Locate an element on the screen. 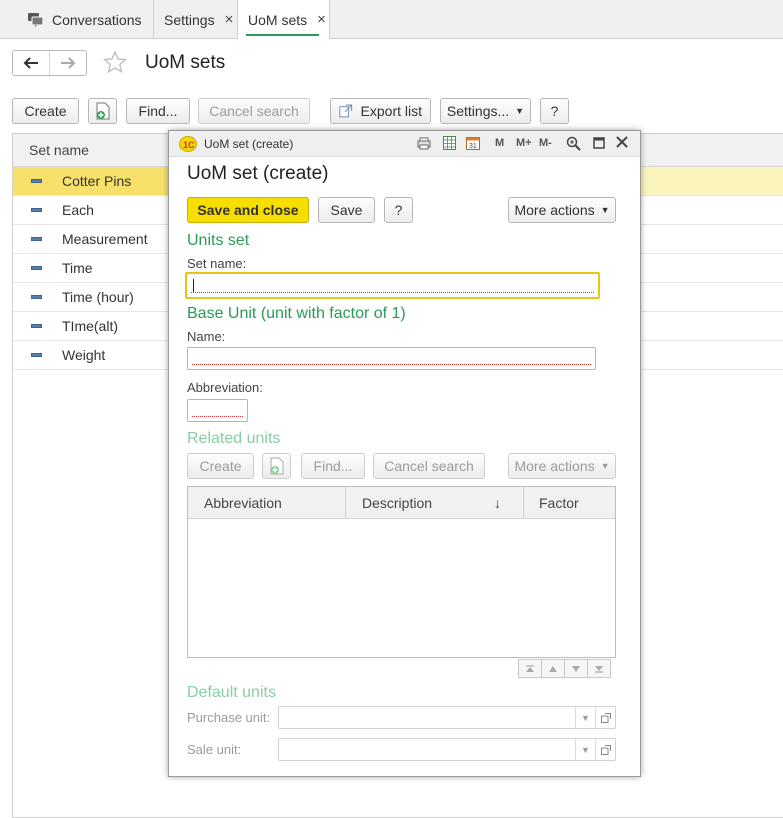 Image resolution: width=783 pixels, height=818 pixels. tab-label: UoM sets is located at coordinates (278, 19).